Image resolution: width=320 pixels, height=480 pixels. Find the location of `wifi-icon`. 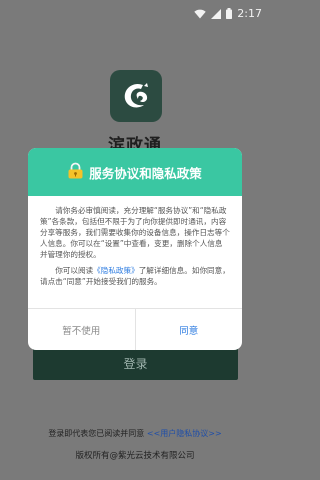

wifi-icon is located at coordinates (200, 13).